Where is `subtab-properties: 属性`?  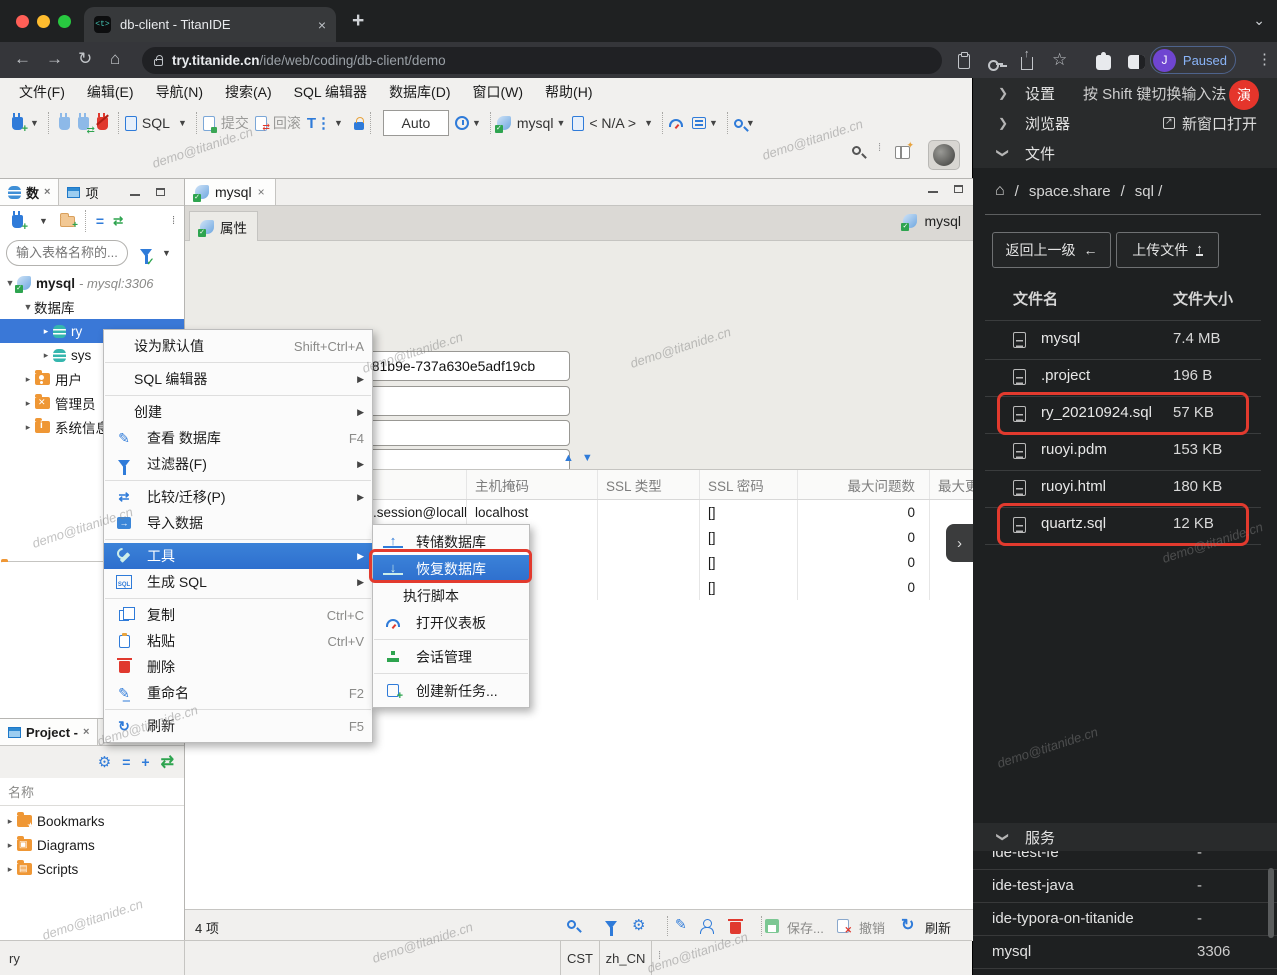
subtab-properties: 属性 is located at coordinates (223, 226).